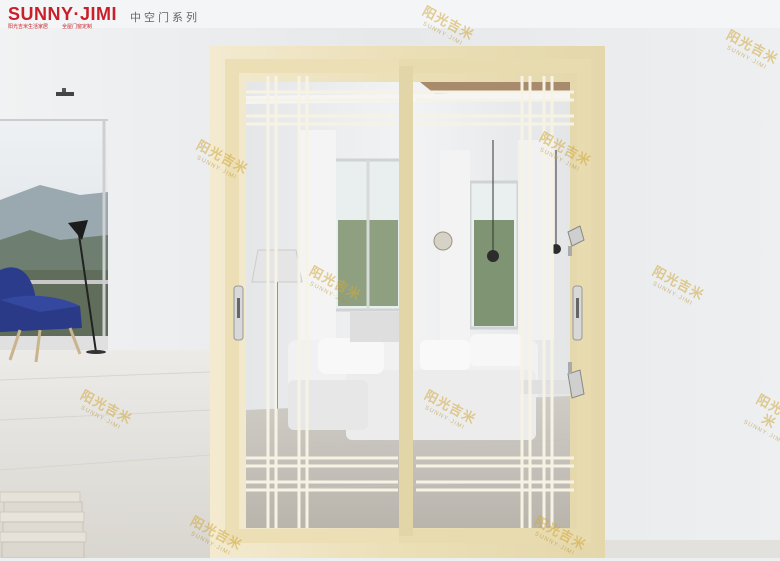 This screenshot has height=561, width=780. I want to click on left-door-handle, so click(238, 313).